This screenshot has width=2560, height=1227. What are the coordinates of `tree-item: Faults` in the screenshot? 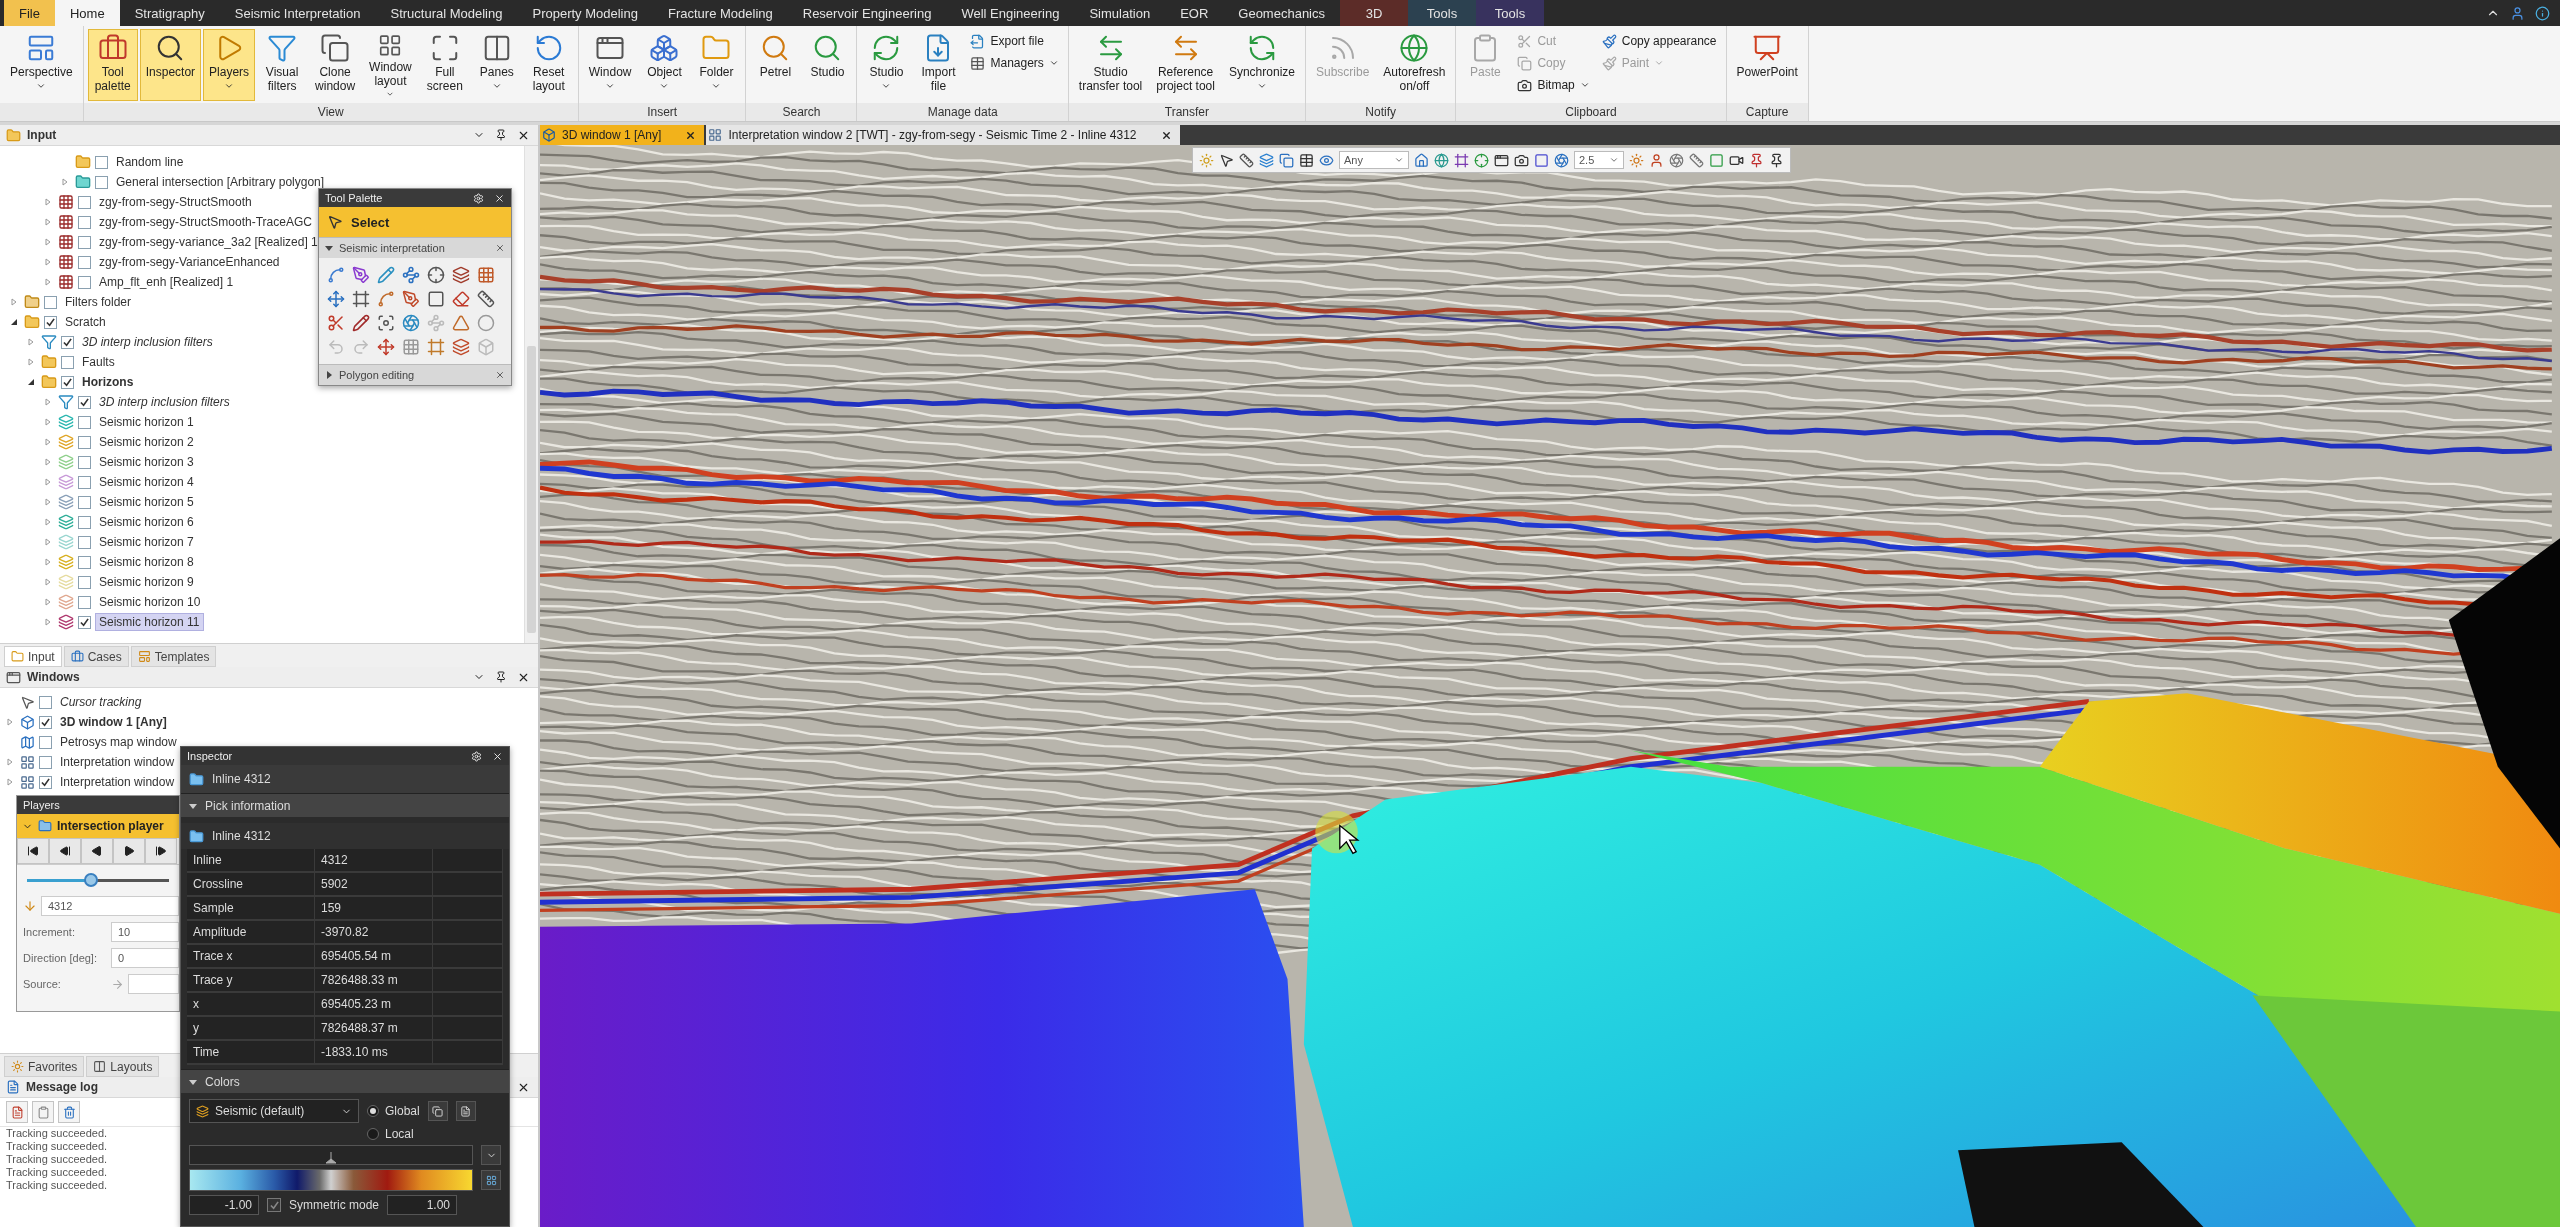 It's located at (98, 362).